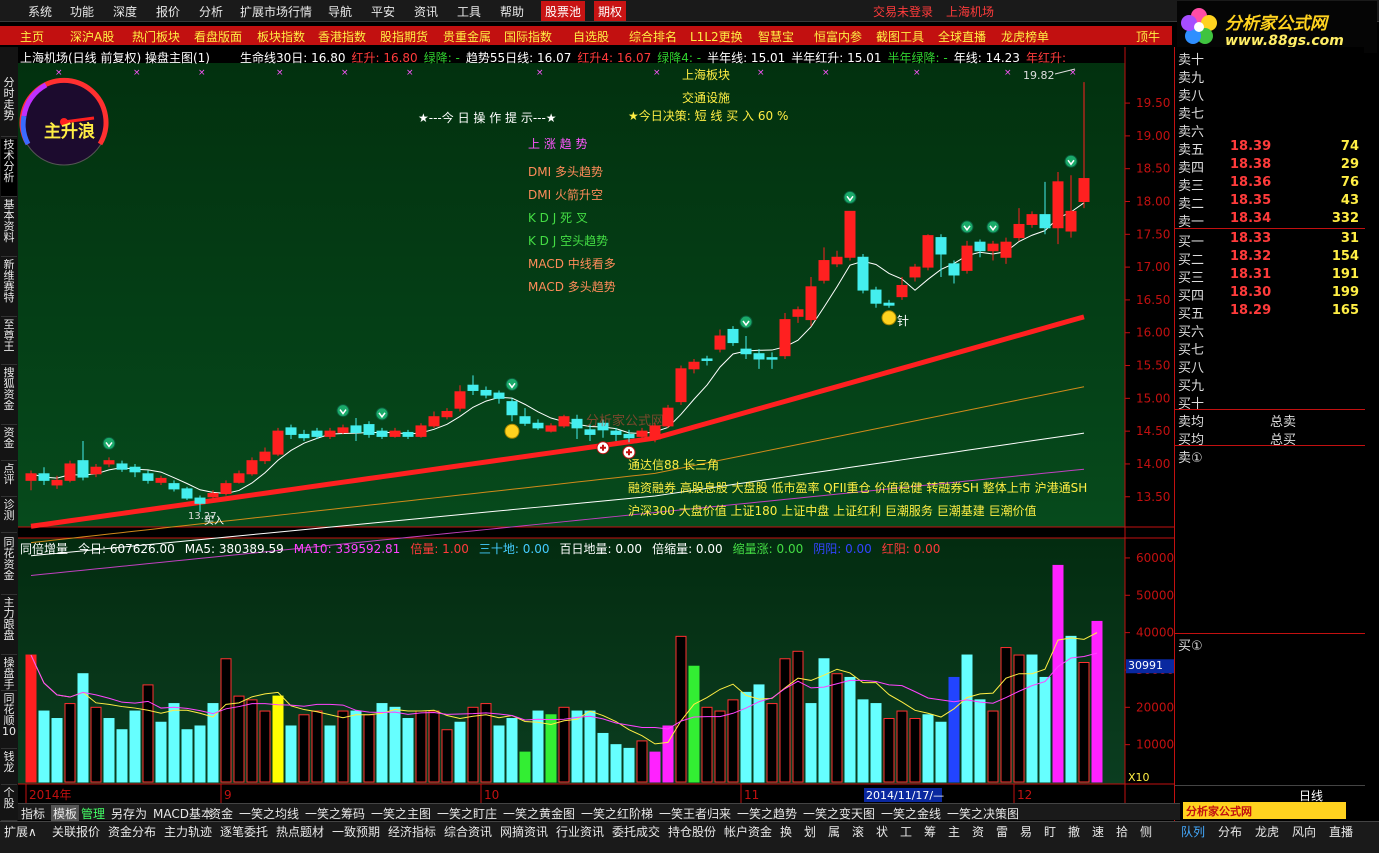  I want to click on function-tab: 换, so click(786, 831).